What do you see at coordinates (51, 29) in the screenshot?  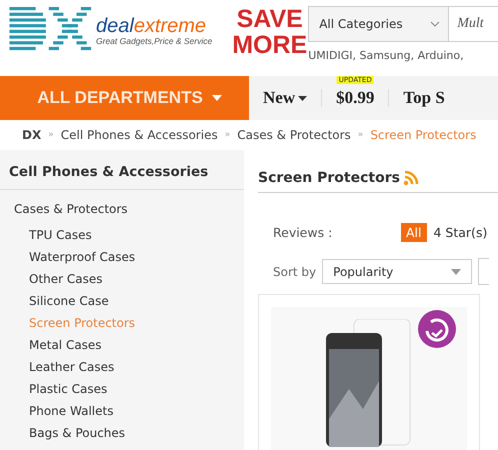 I see `dx-logo-icon` at bounding box center [51, 29].